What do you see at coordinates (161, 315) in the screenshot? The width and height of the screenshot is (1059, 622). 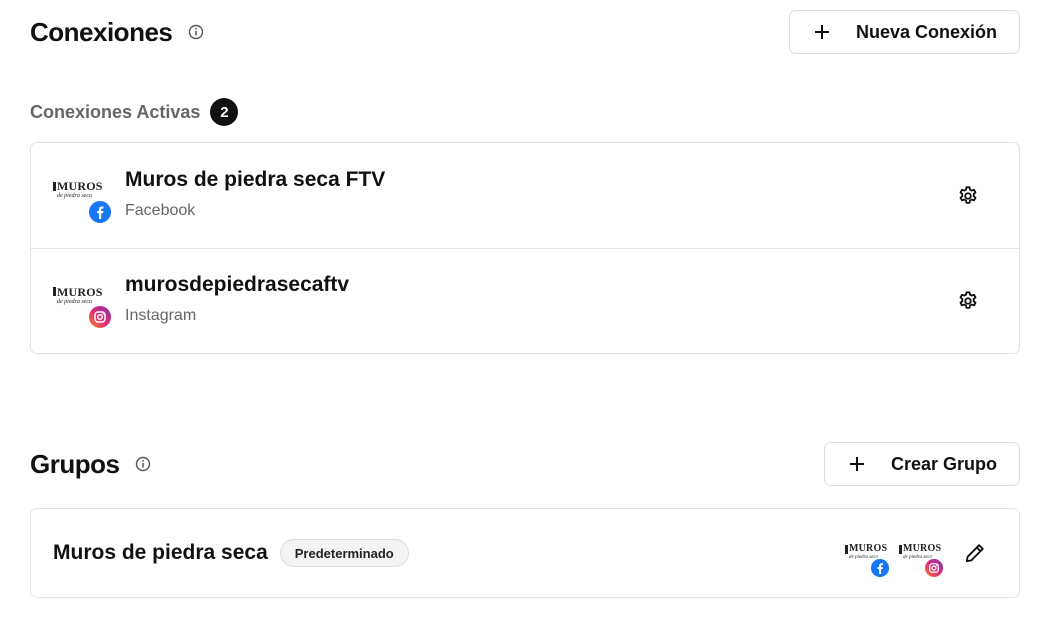 I see `connection-network: Instagram` at bounding box center [161, 315].